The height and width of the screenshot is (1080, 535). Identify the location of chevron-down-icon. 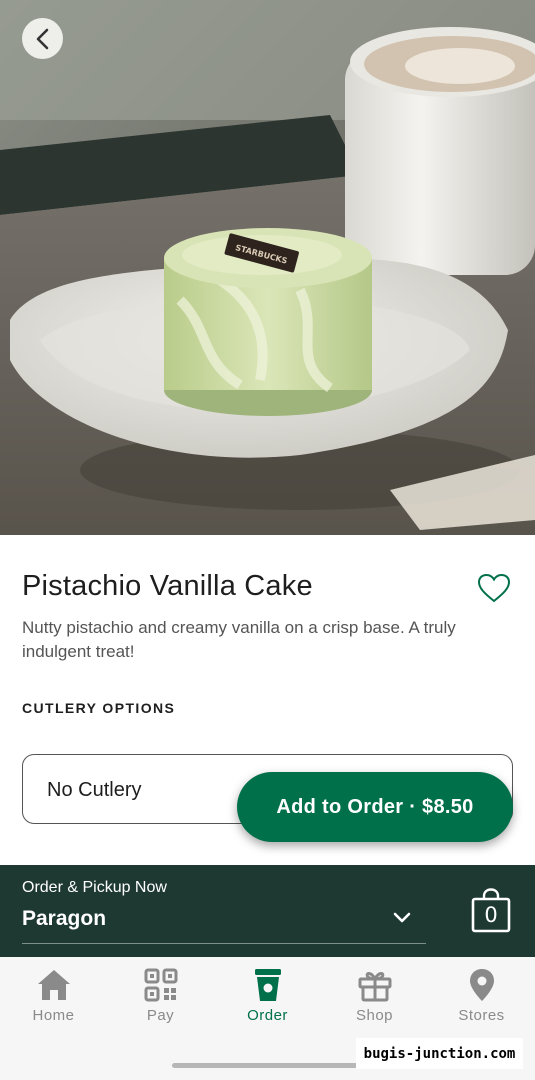
(402, 918).